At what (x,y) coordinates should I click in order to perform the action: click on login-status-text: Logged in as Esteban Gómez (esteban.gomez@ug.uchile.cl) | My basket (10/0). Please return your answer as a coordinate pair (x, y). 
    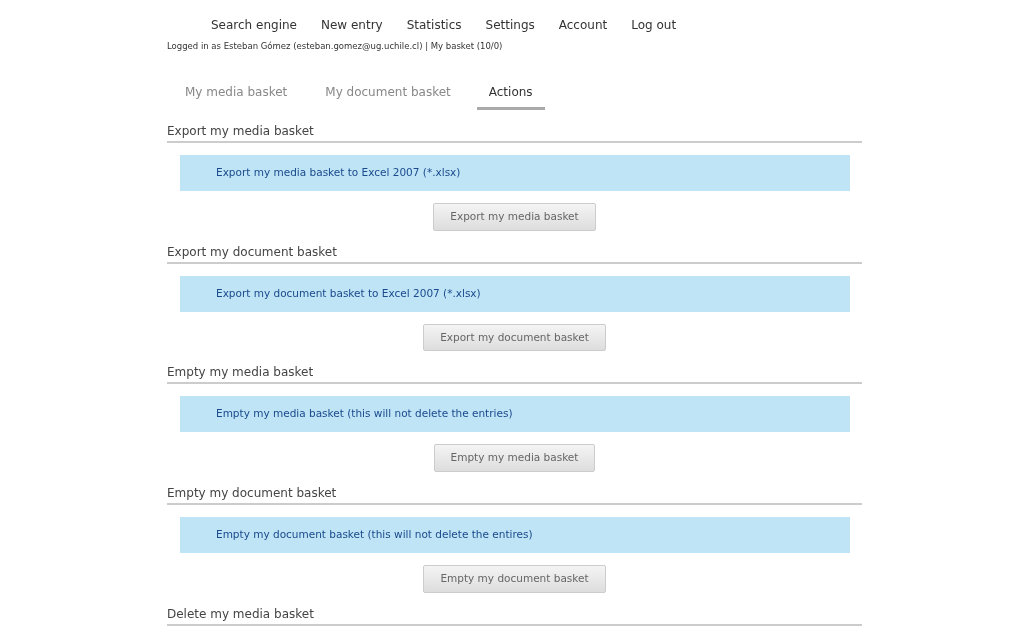
    Looking at the image, I should click on (335, 46).